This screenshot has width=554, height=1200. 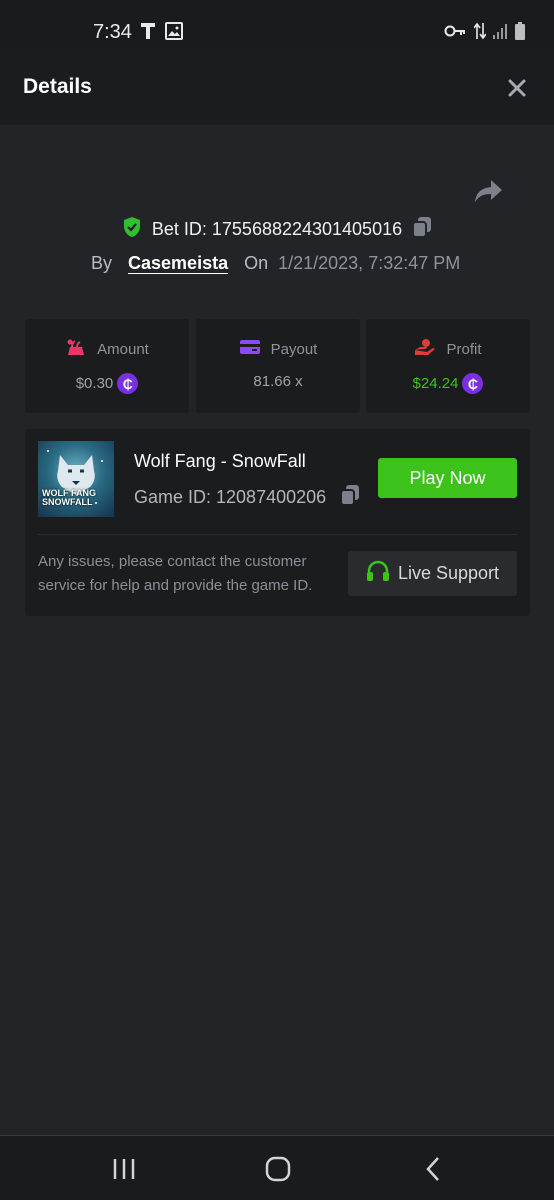 I want to click on system-nav-bar, so click(x=277, y=1167).